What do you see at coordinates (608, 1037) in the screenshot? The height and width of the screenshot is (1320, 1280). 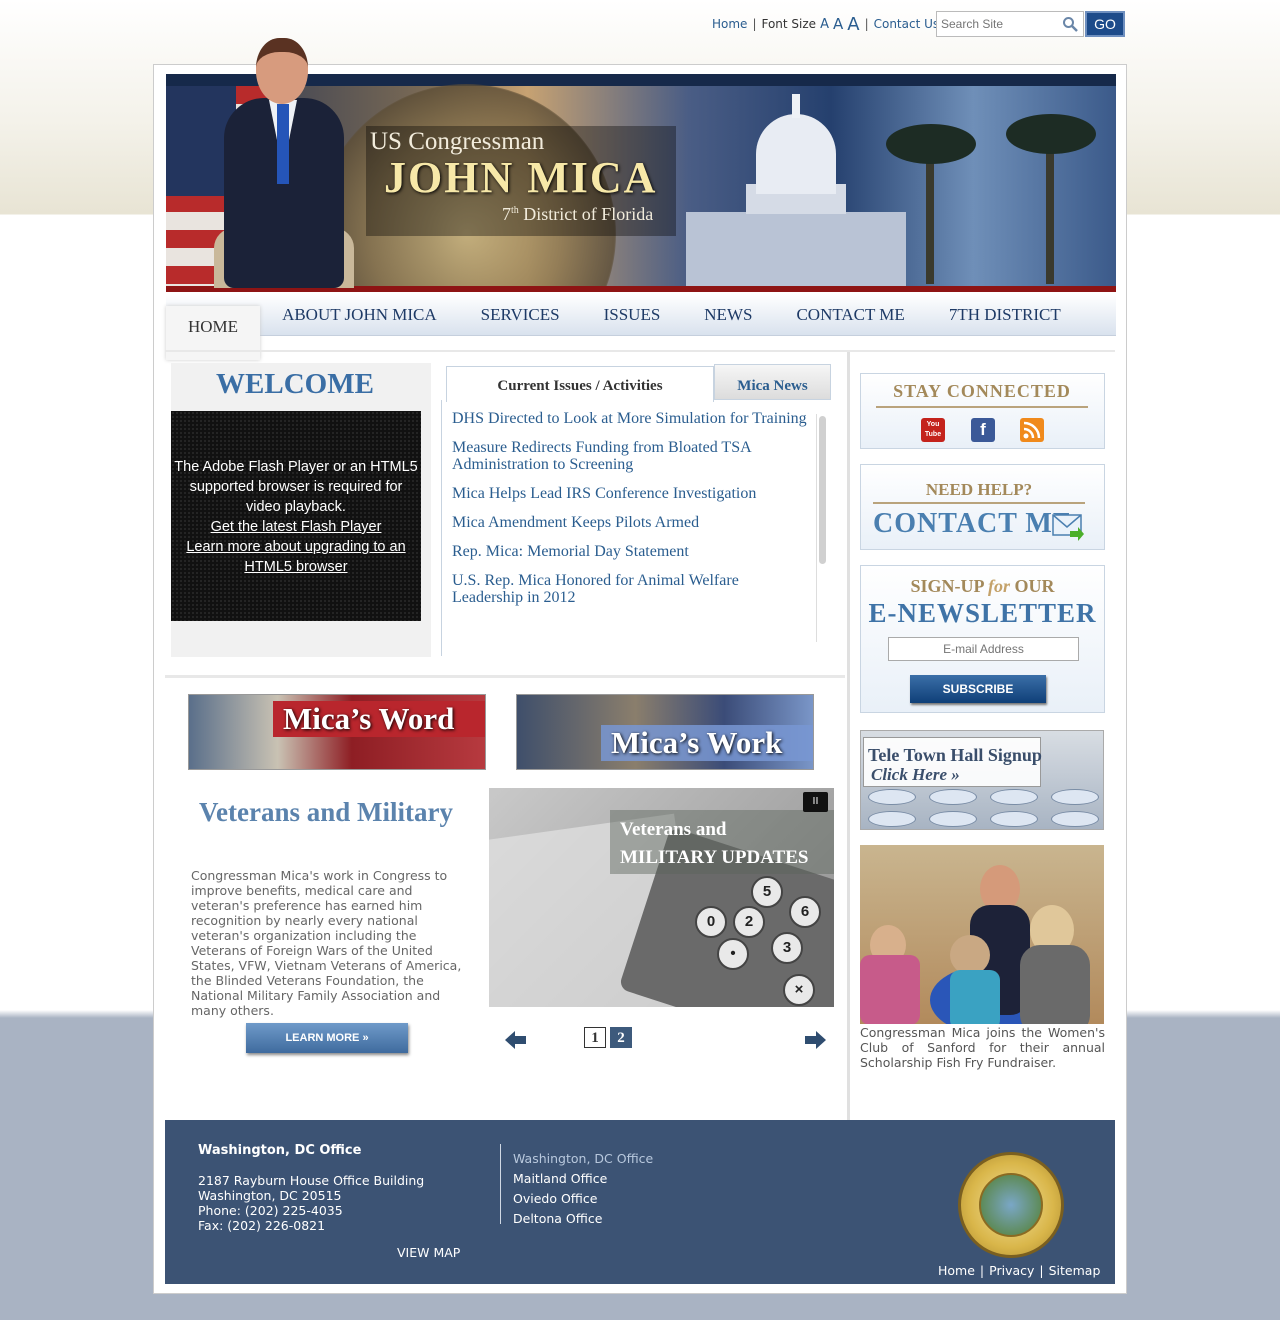 I see `slide-pager: 1 2` at bounding box center [608, 1037].